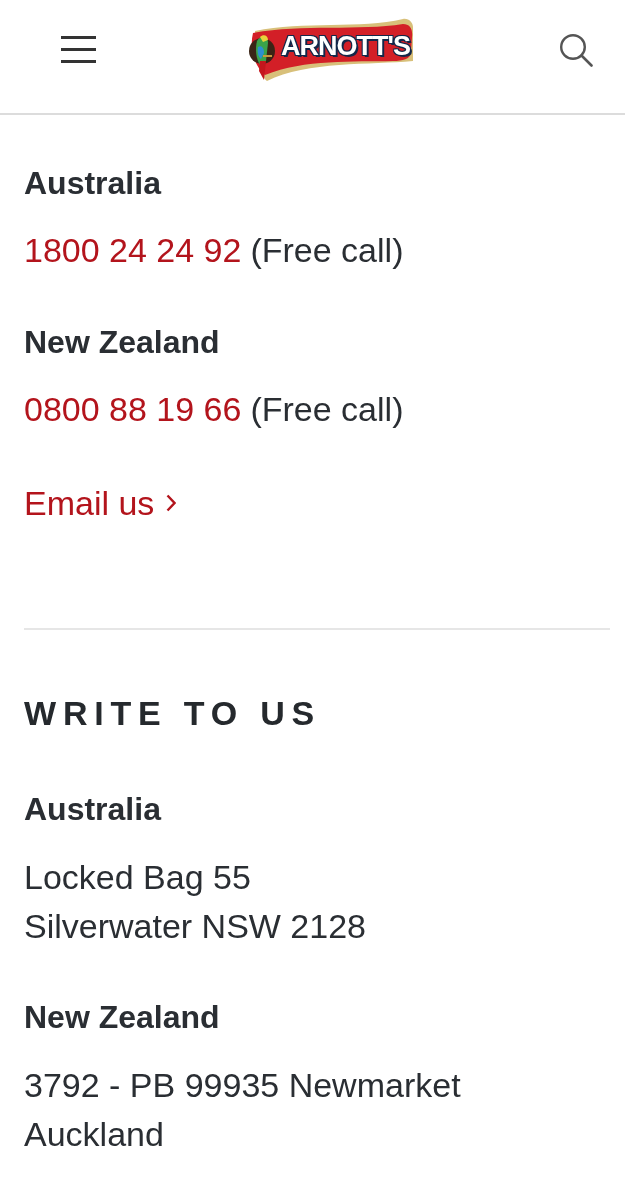 The width and height of the screenshot is (625, 1200). What do you see at coordinates (133, 409) in the screenshot?
I see `phone-link: 0800 88 19 66` at bounding box center [133, 409].